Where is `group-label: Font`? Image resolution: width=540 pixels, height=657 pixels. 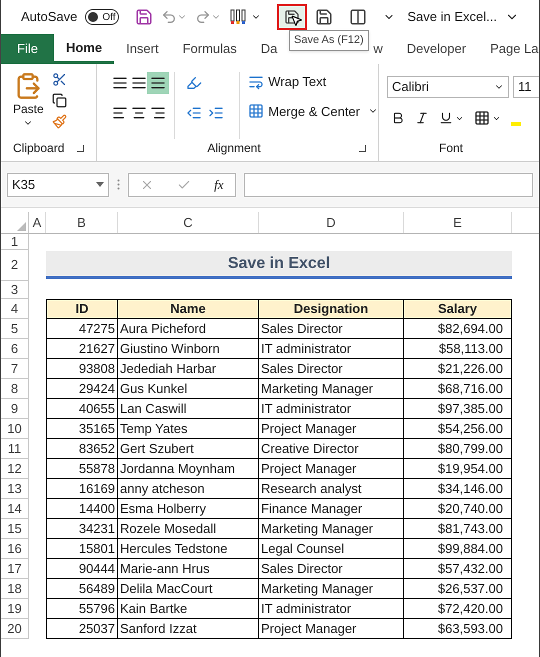 group-label: Font is located at coordinates (450, 148).